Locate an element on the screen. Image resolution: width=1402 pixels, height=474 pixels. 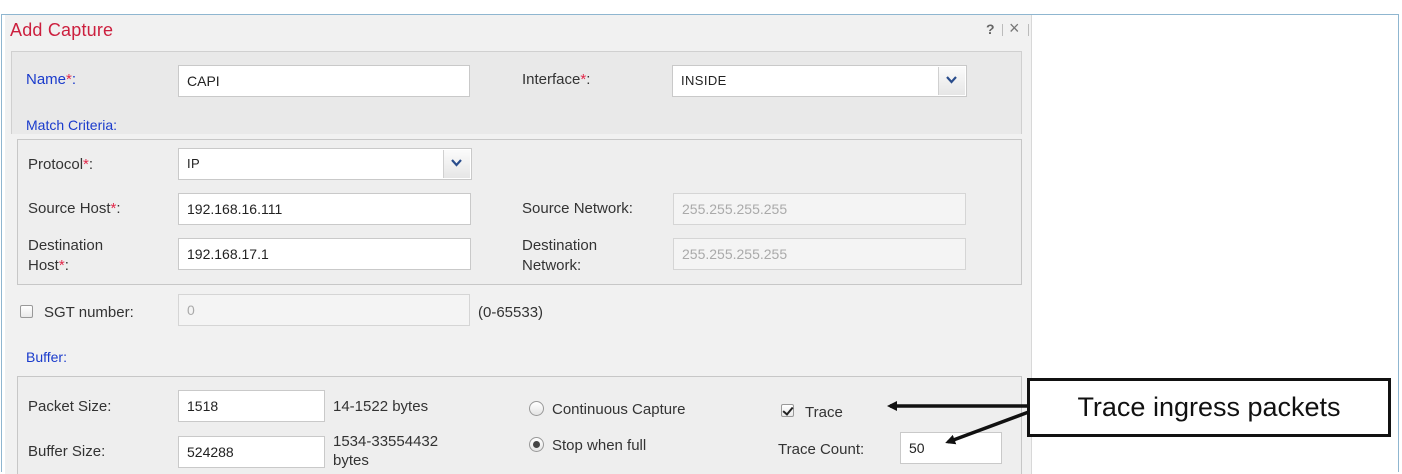
arrow-to-trace-count is located at coordinates (990, 426).